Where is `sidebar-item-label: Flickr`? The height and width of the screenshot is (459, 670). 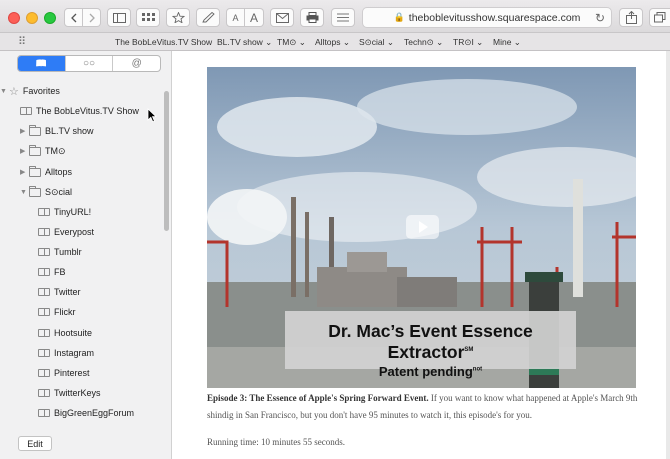 sidebar-item-label: Flickr is located at coordinates (65, 312).